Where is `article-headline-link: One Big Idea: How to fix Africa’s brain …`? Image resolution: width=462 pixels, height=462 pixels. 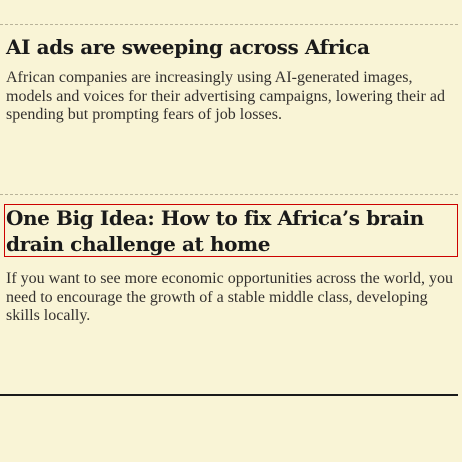
article-headline-link: One Big Idea: How to fix Africa’s brain … is located at coordinates (232, 230).